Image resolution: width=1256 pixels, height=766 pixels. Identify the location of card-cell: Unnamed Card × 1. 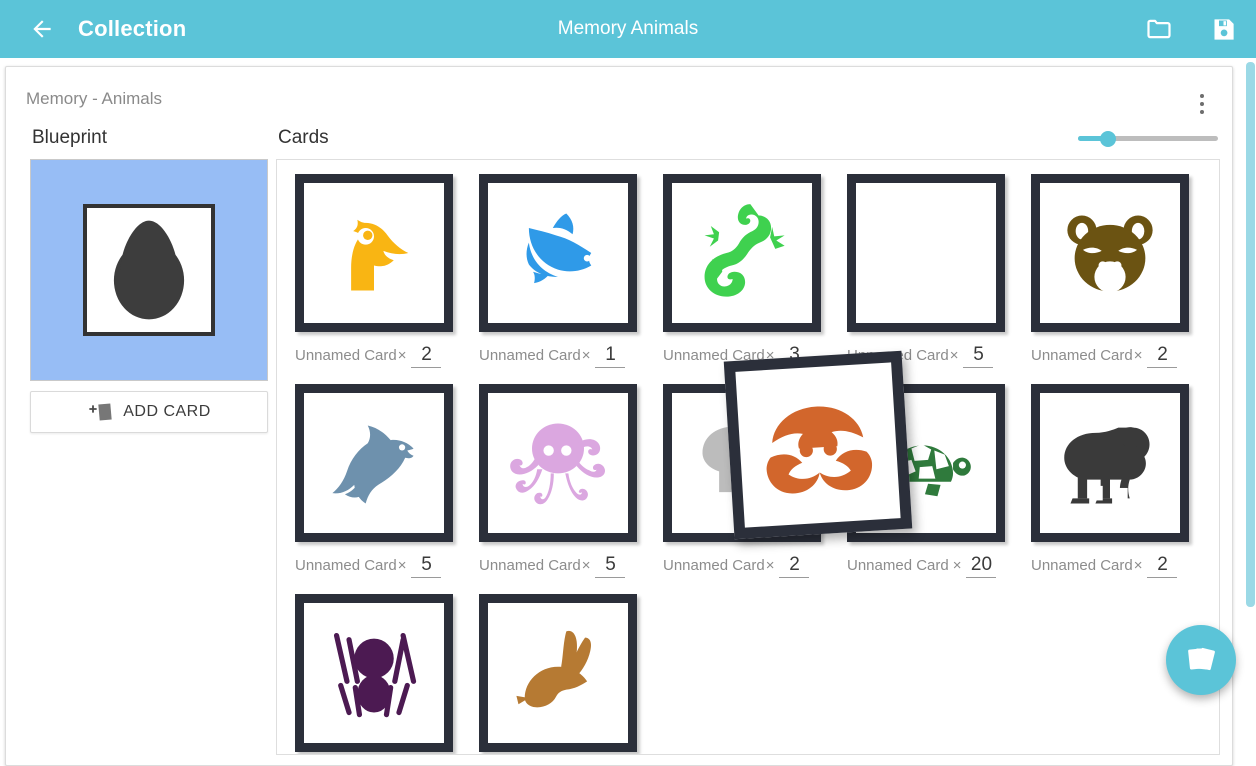
(559, 279).